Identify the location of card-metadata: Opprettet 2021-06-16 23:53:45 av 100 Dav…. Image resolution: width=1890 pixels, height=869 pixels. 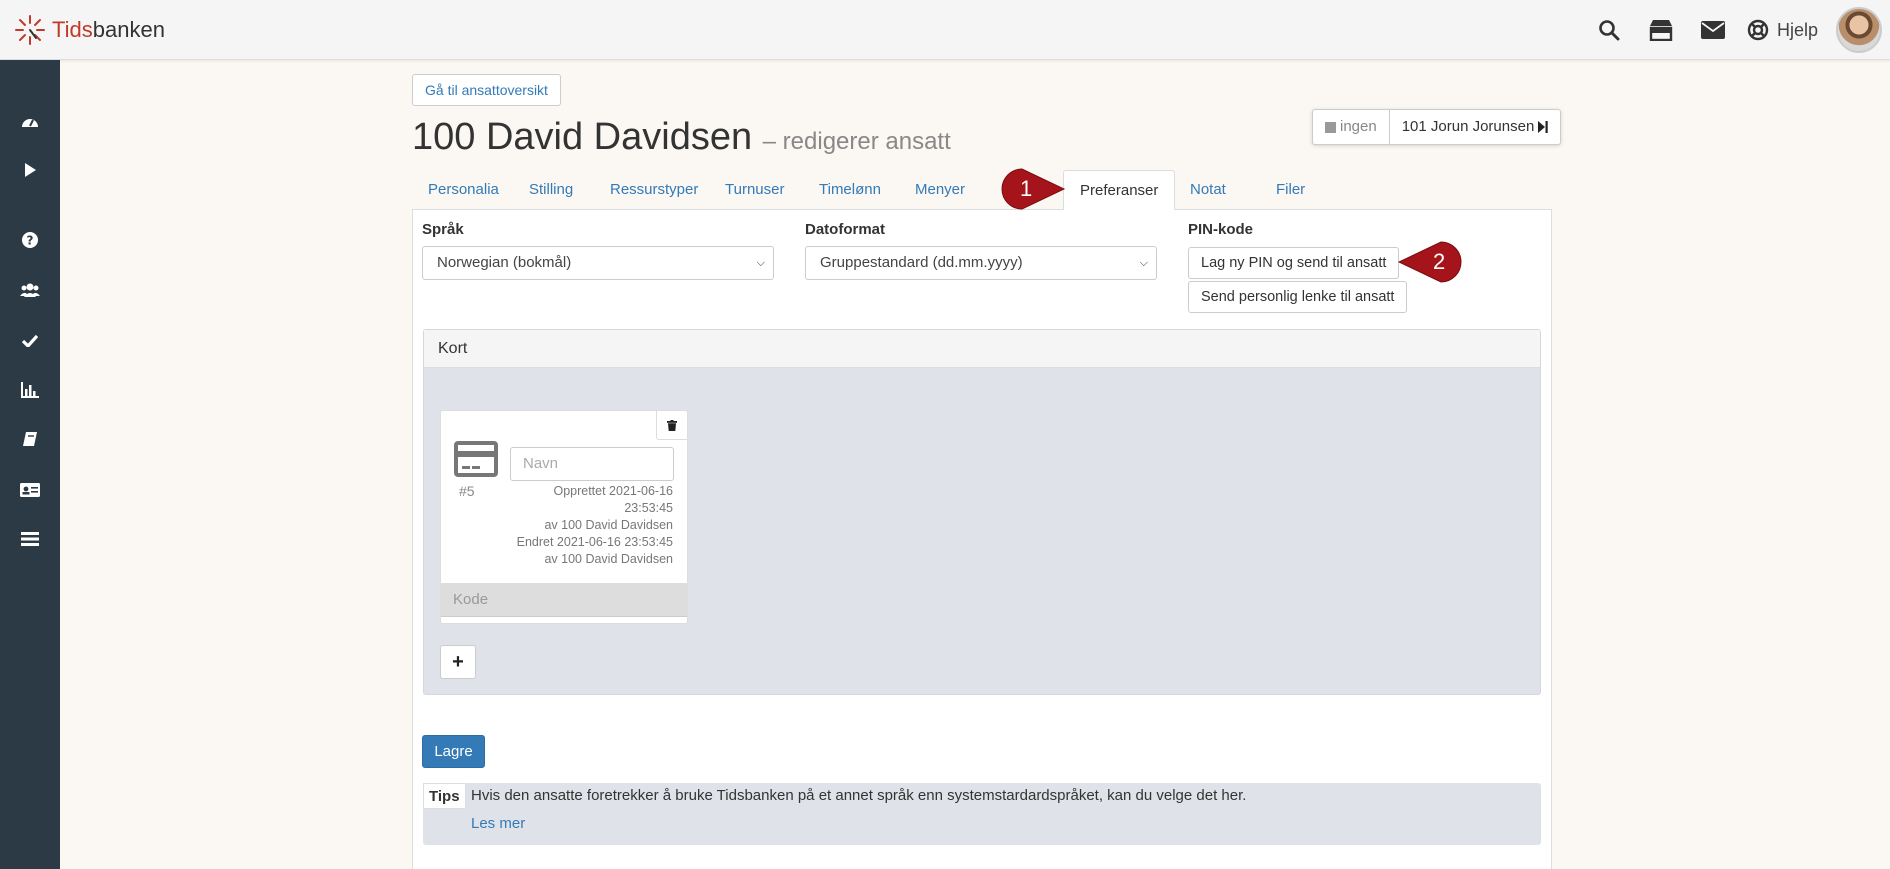
(594, 525).